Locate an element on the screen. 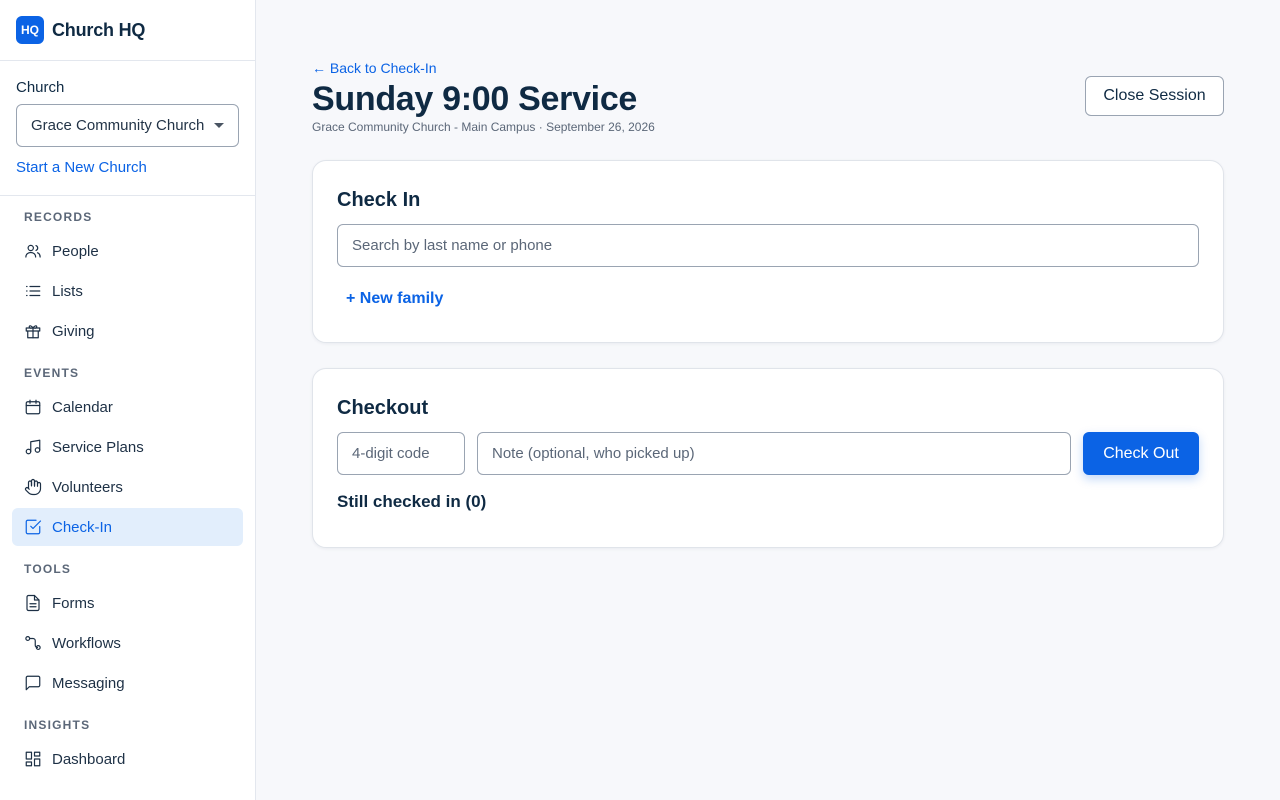  sidebar-item-label: Check-In is located at coordinates (82, 527).